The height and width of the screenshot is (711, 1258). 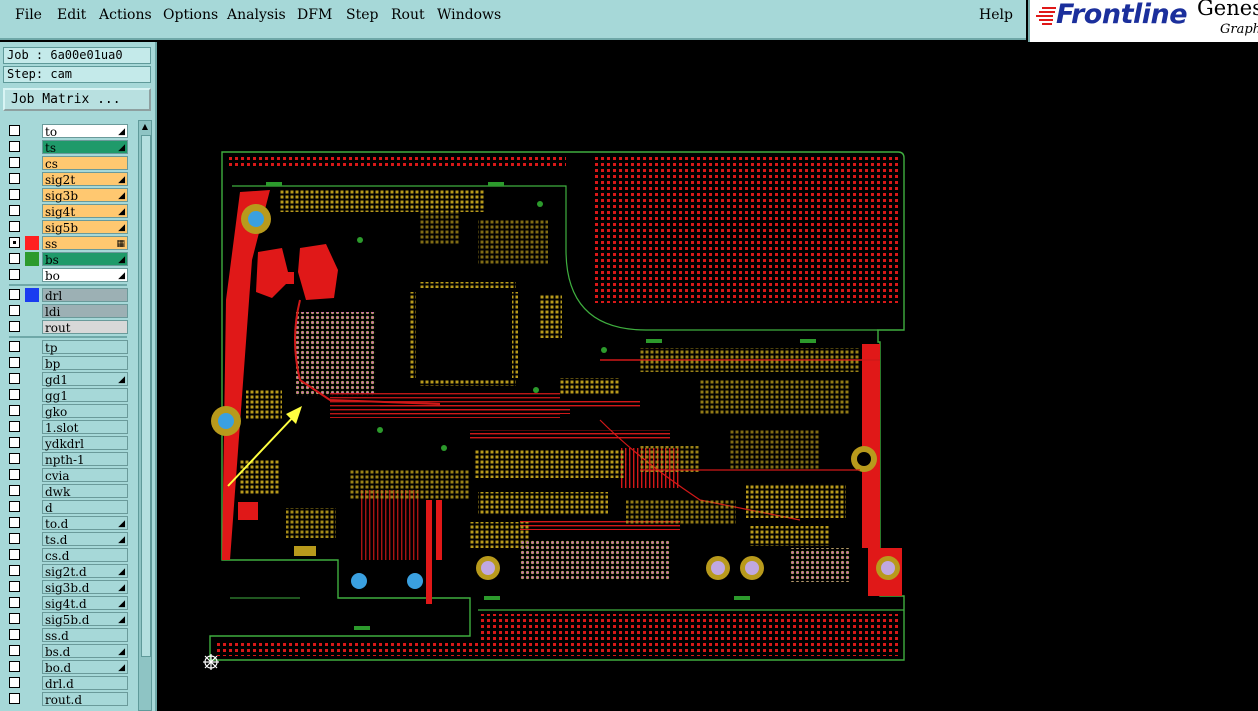 What do you see at coordinates (85, 475) in the screenshot?
I see `layer-name: cvia` at bounding box center [85, 475].